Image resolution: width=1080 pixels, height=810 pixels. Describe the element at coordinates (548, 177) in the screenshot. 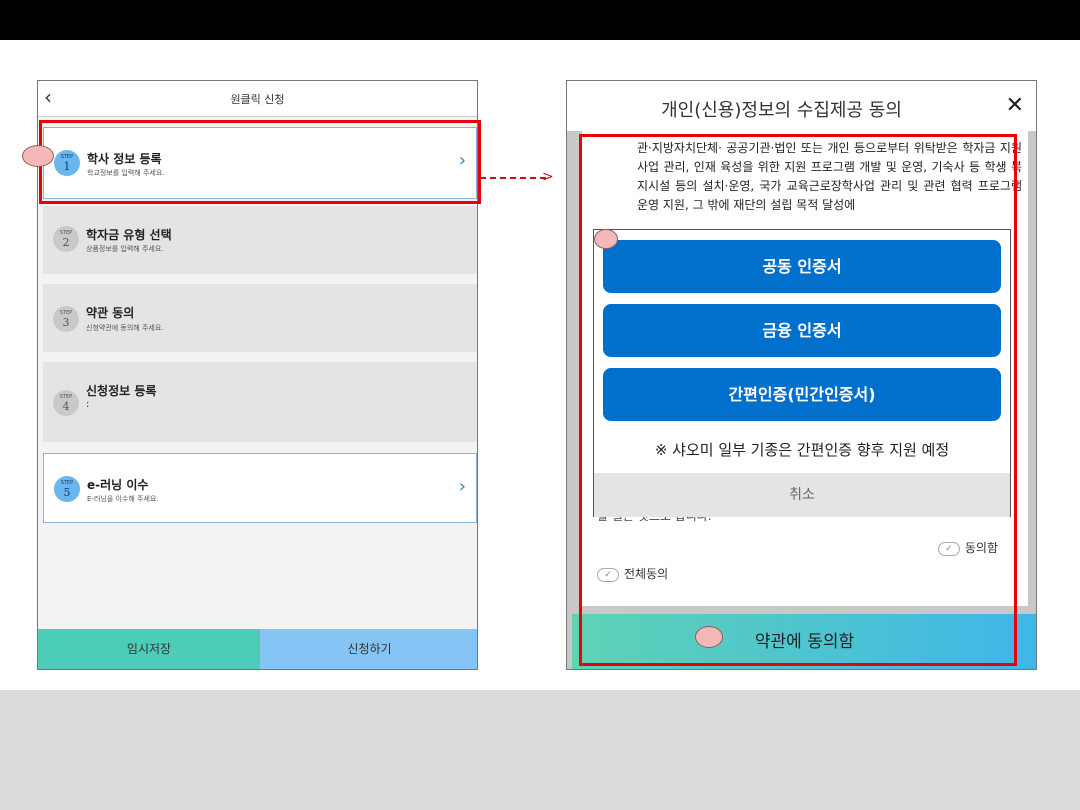

I see `arrow-head-icon: >` at that location.